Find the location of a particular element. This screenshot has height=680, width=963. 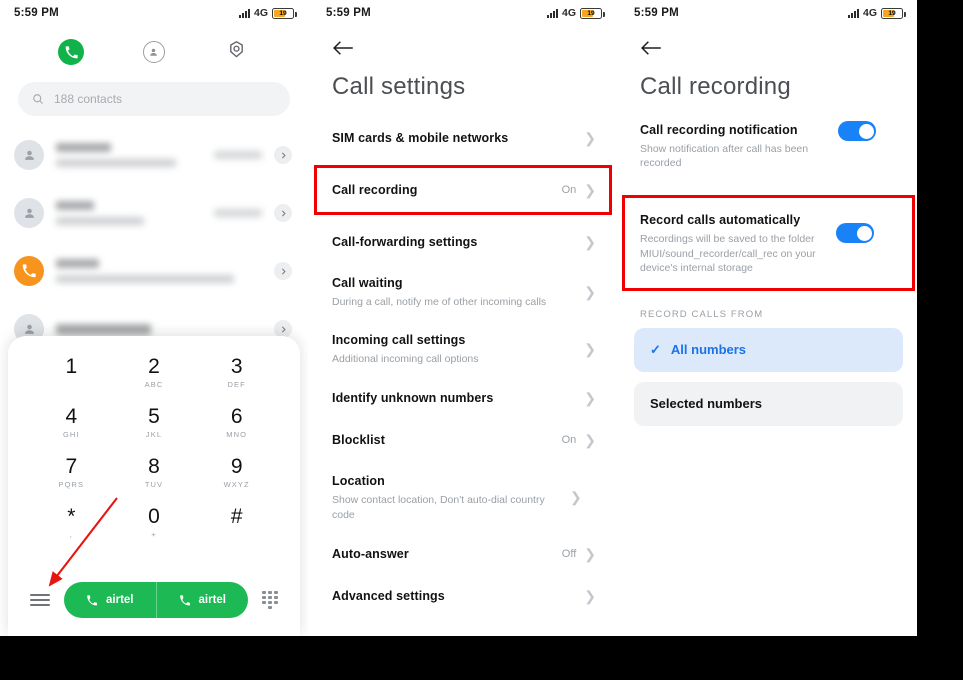

key-1: 1 is located at coordinates (71, 372).